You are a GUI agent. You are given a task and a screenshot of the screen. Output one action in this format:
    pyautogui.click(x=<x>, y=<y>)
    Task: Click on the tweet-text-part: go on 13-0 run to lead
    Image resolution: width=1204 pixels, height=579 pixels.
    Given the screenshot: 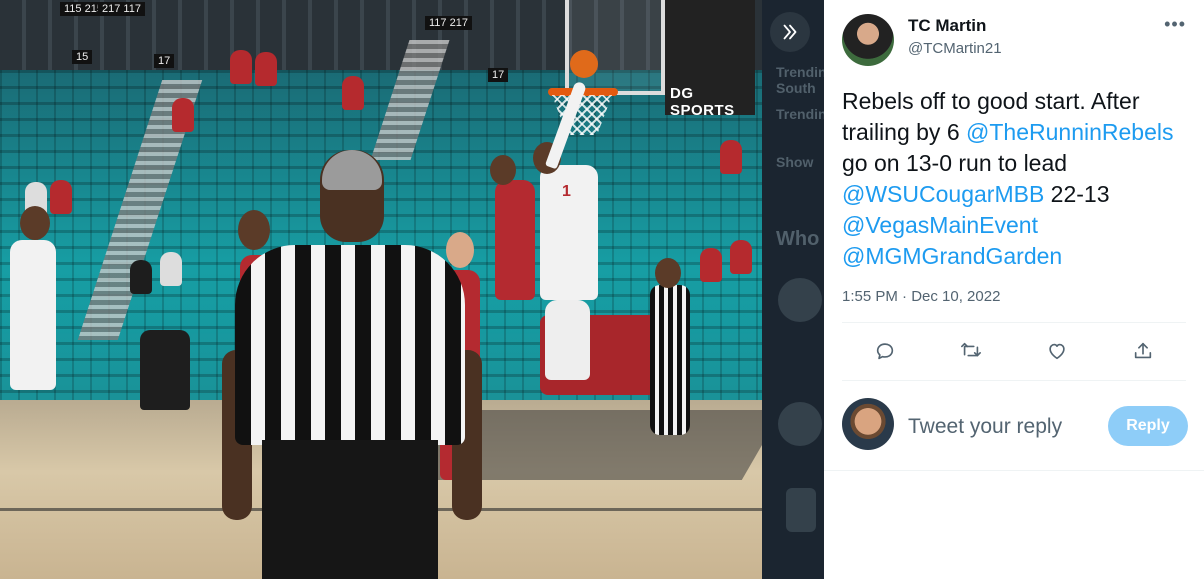 What is the action you would take?
    pyautogui.click(x=955, y=163)
    